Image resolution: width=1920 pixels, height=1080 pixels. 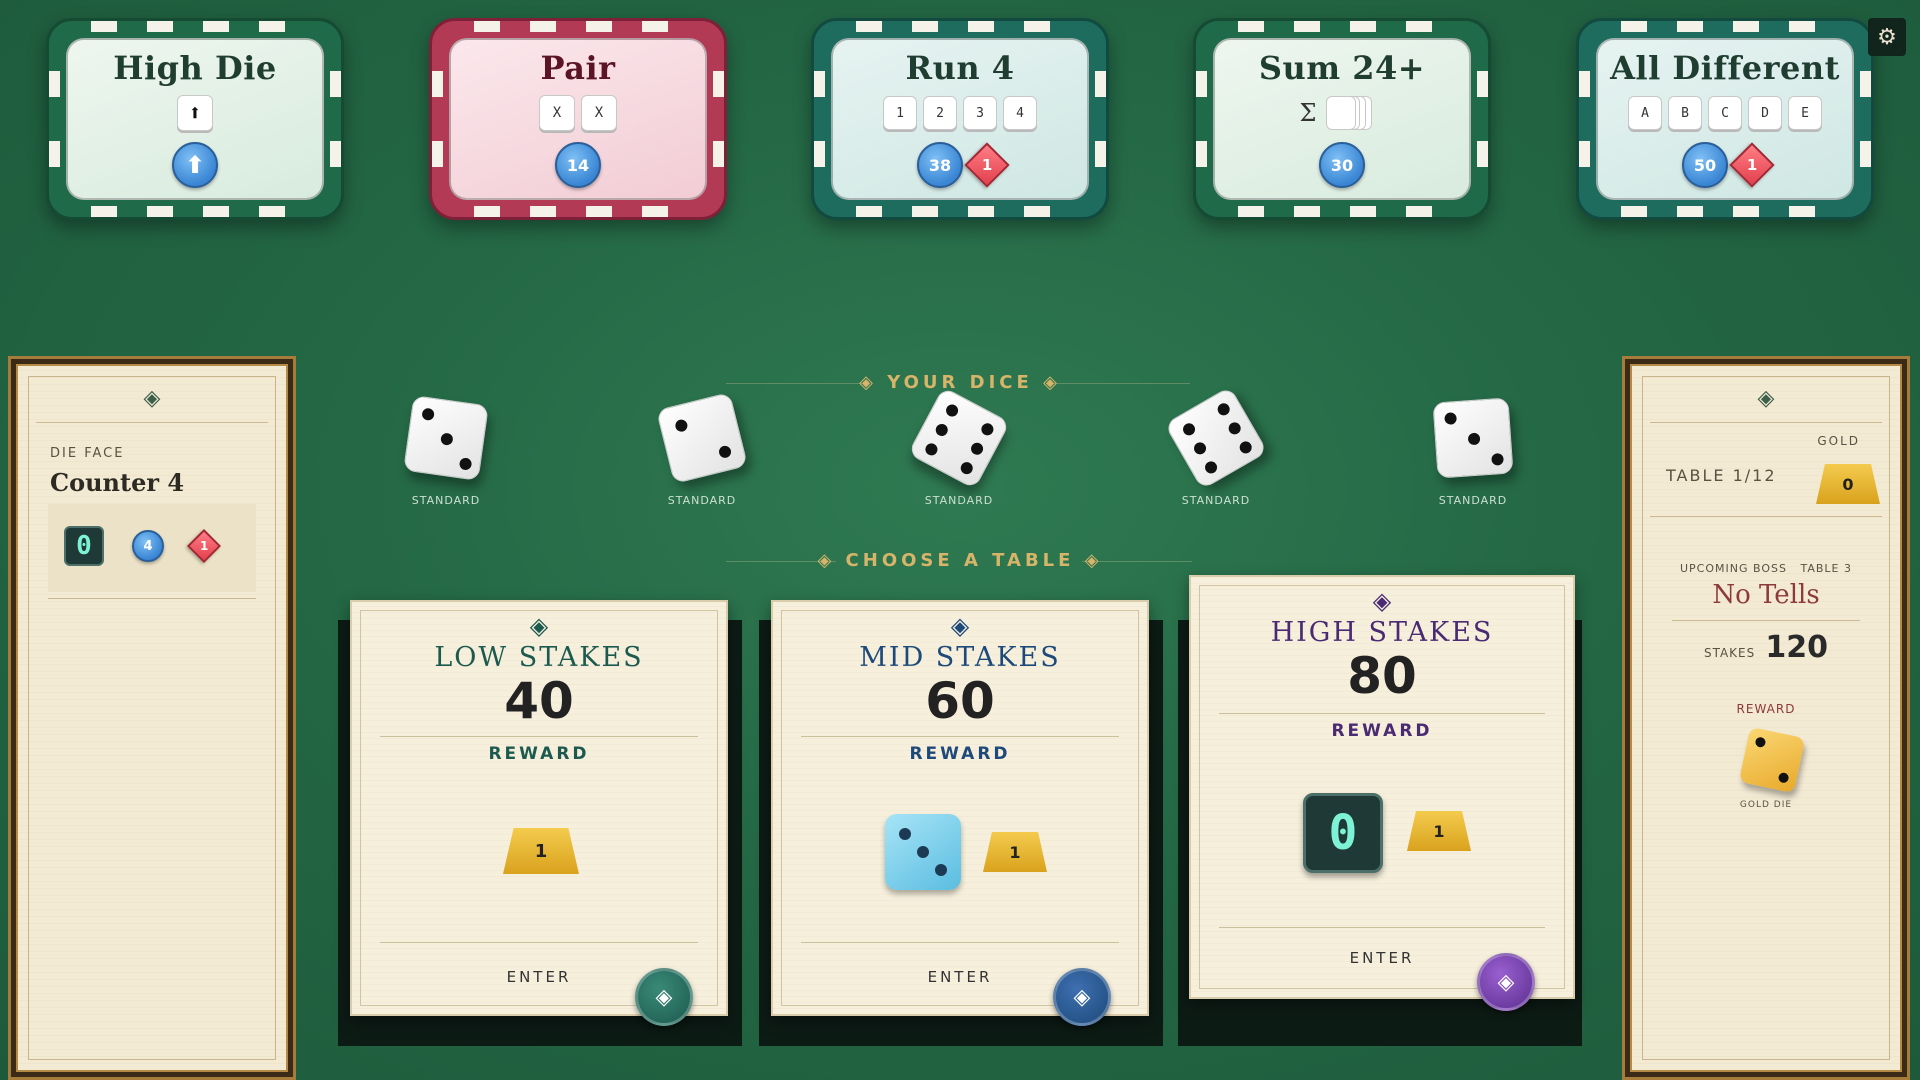 I want to click on table-high-stakes: ◈ HIGH STAKES 80 REWARD 0 1 ENTER, so click(x=1382, y=787).